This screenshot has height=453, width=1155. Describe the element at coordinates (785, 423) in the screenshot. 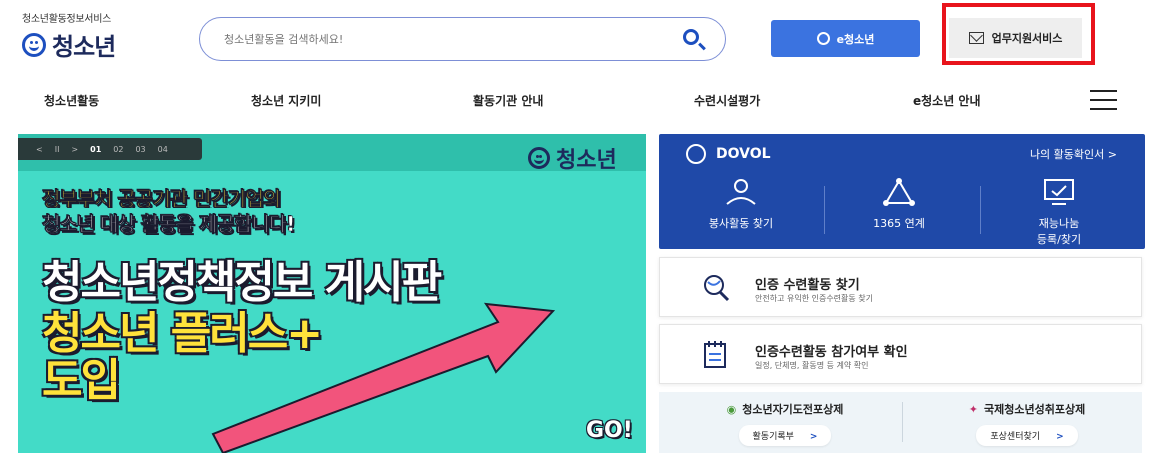

I see `self-challenge-award: ◉ 청소년자기도전포상제 활동기록부 >` at that location.